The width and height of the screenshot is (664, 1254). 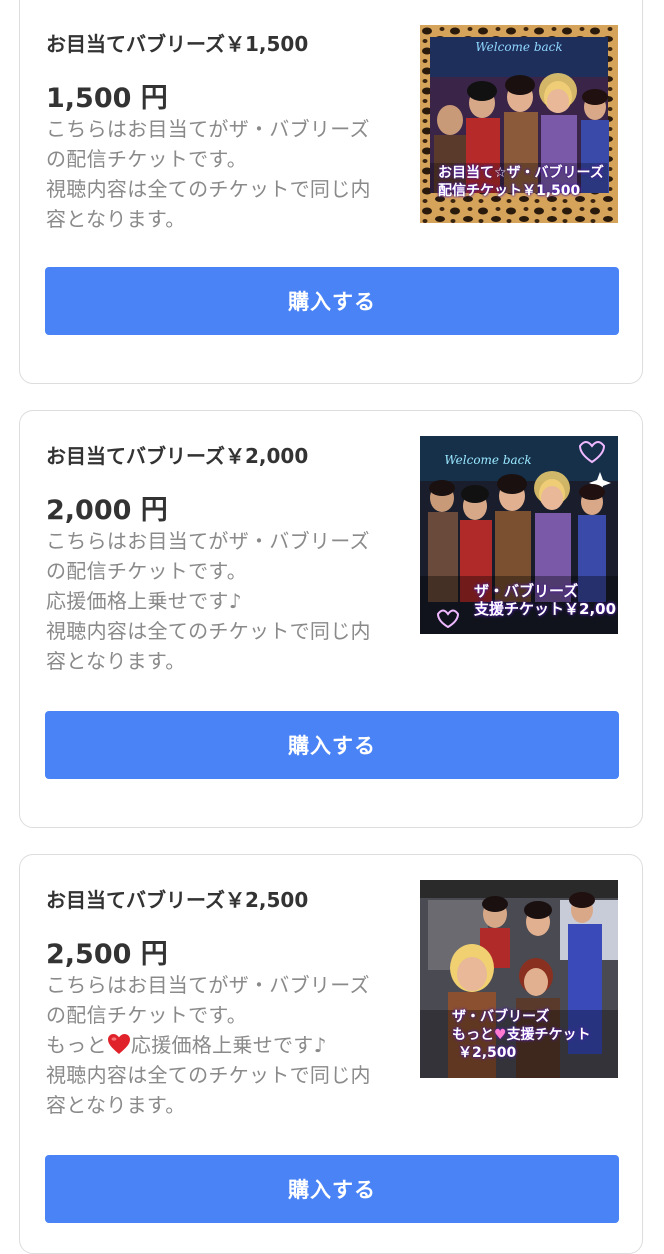 I want to click on caption-line: 配信チケット￥1,500, so click(x=509, y=191).